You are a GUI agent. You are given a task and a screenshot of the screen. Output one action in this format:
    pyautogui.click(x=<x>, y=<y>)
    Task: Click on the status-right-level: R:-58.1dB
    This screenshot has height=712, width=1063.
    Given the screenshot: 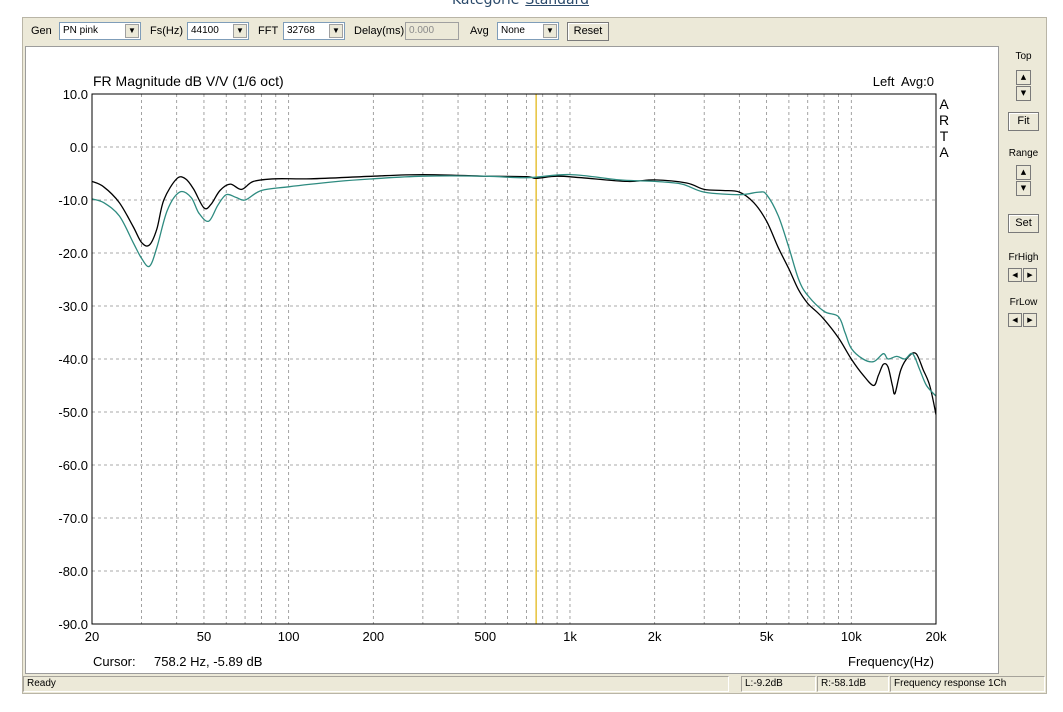 What is the action you would take?
    pyautogui.click(x=853, y=684)
    